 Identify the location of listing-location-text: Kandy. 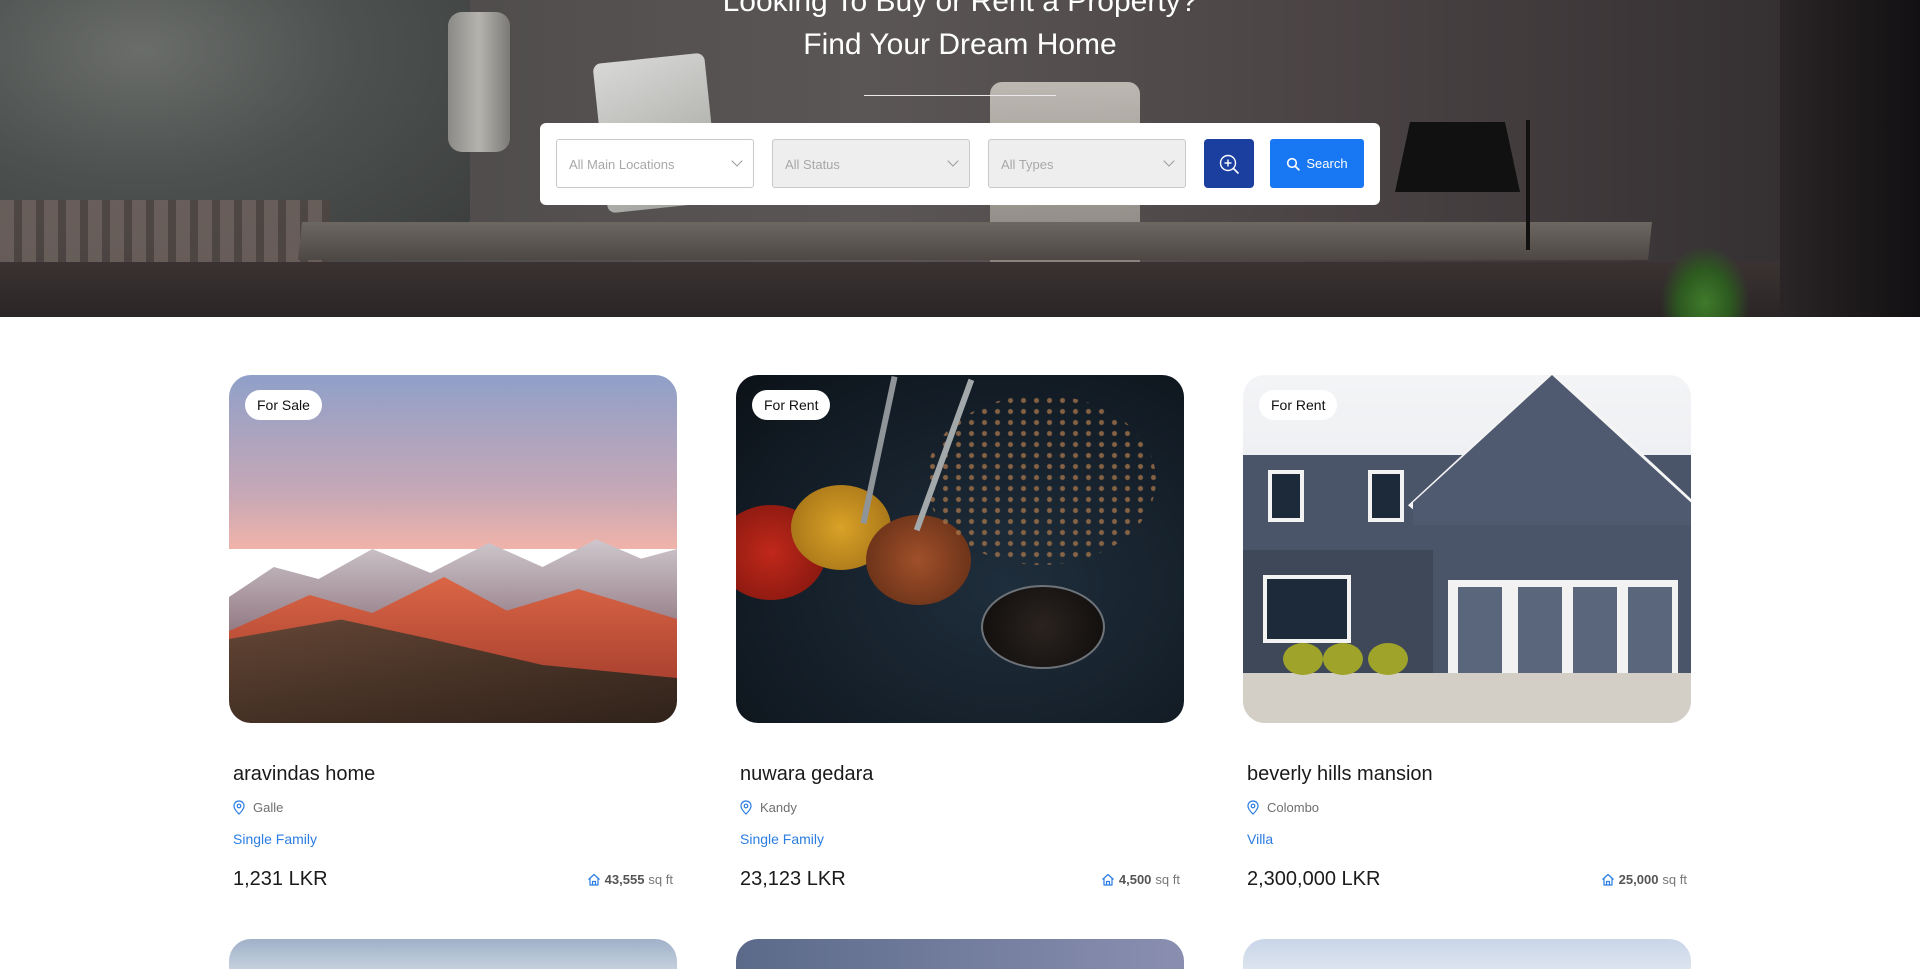
(778, 807).